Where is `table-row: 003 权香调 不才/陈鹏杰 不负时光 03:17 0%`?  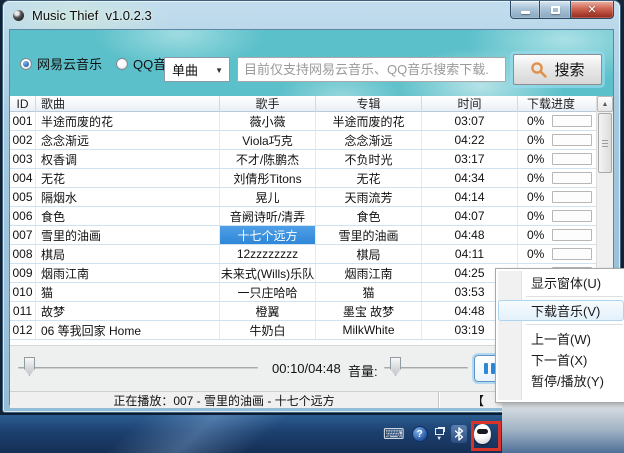 table-row: 003 权香调 不才/陈鹏杰 不负时光 03:17 0% is located at coordinates (311, 159).